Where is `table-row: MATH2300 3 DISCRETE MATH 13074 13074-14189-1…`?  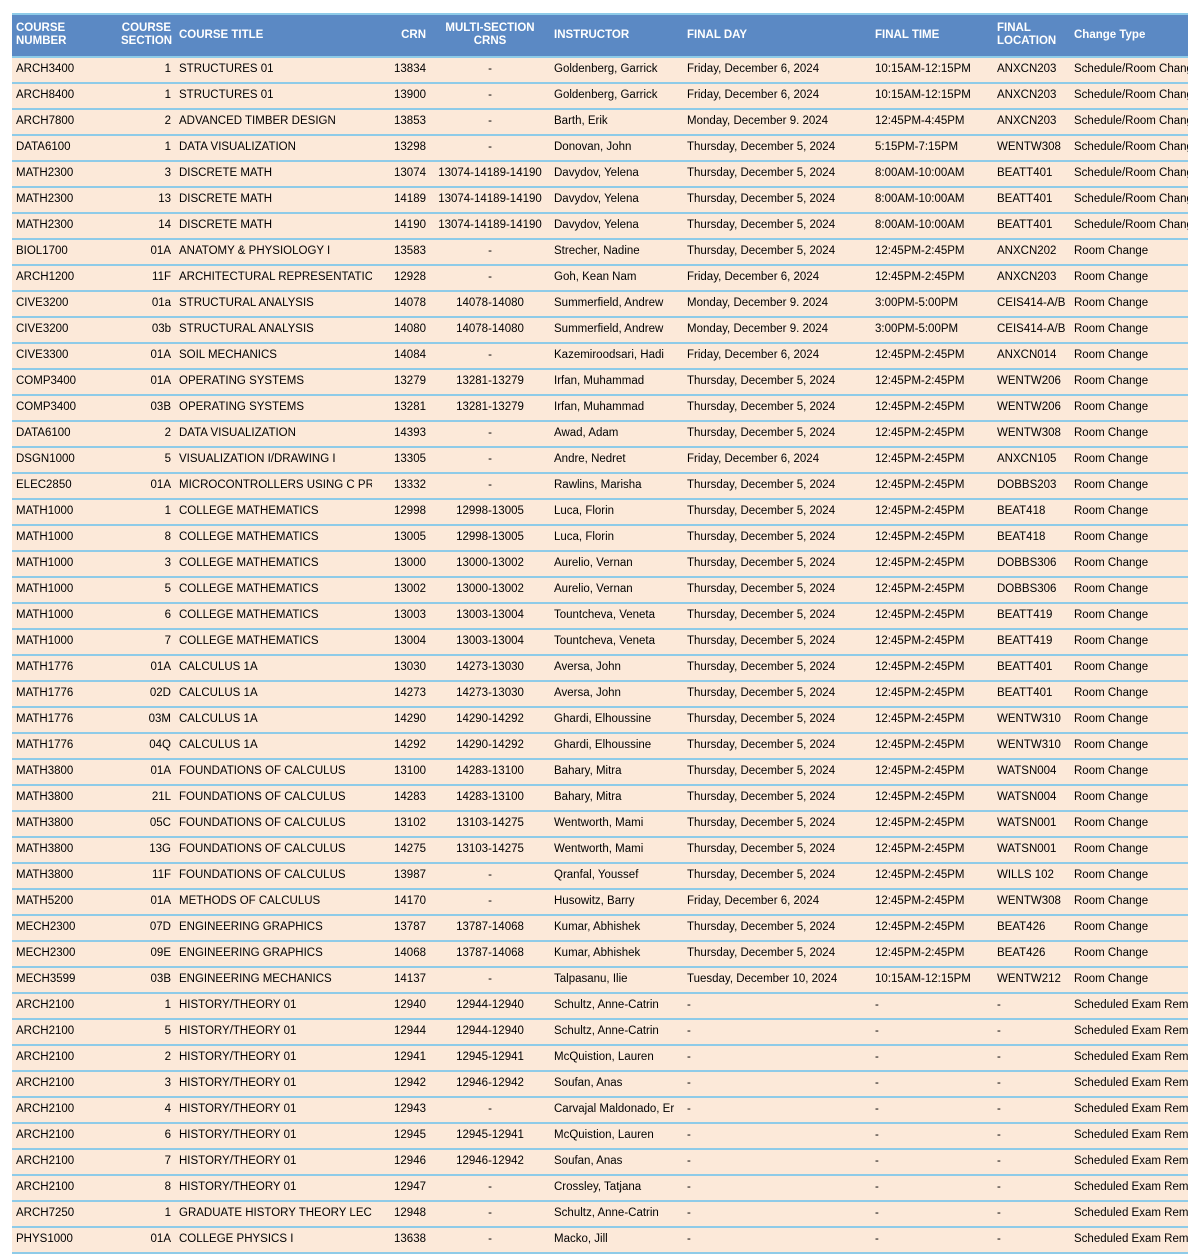 table-row: MATH2300 3 DISCRETE MATH 13074 13074-14189-1… is located at coordinates (600, 173).